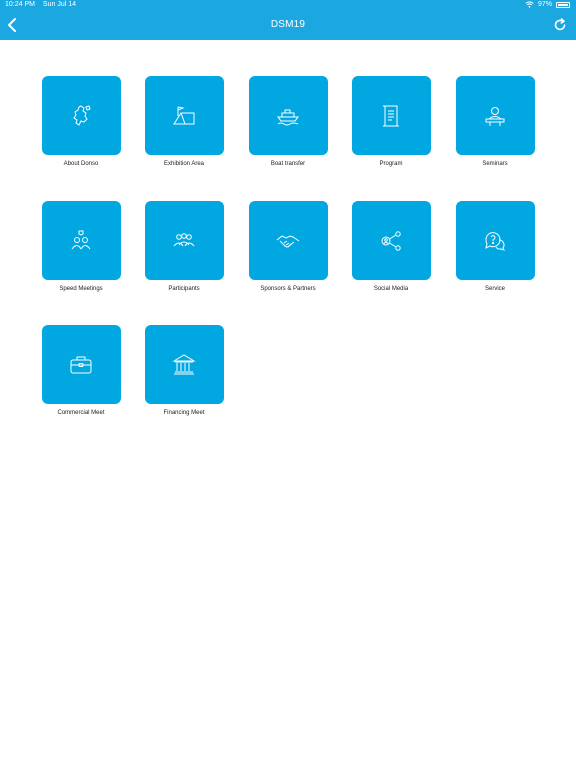  I want to click on tile-commercial-meet: Commercial Meet, so click(81, 370).